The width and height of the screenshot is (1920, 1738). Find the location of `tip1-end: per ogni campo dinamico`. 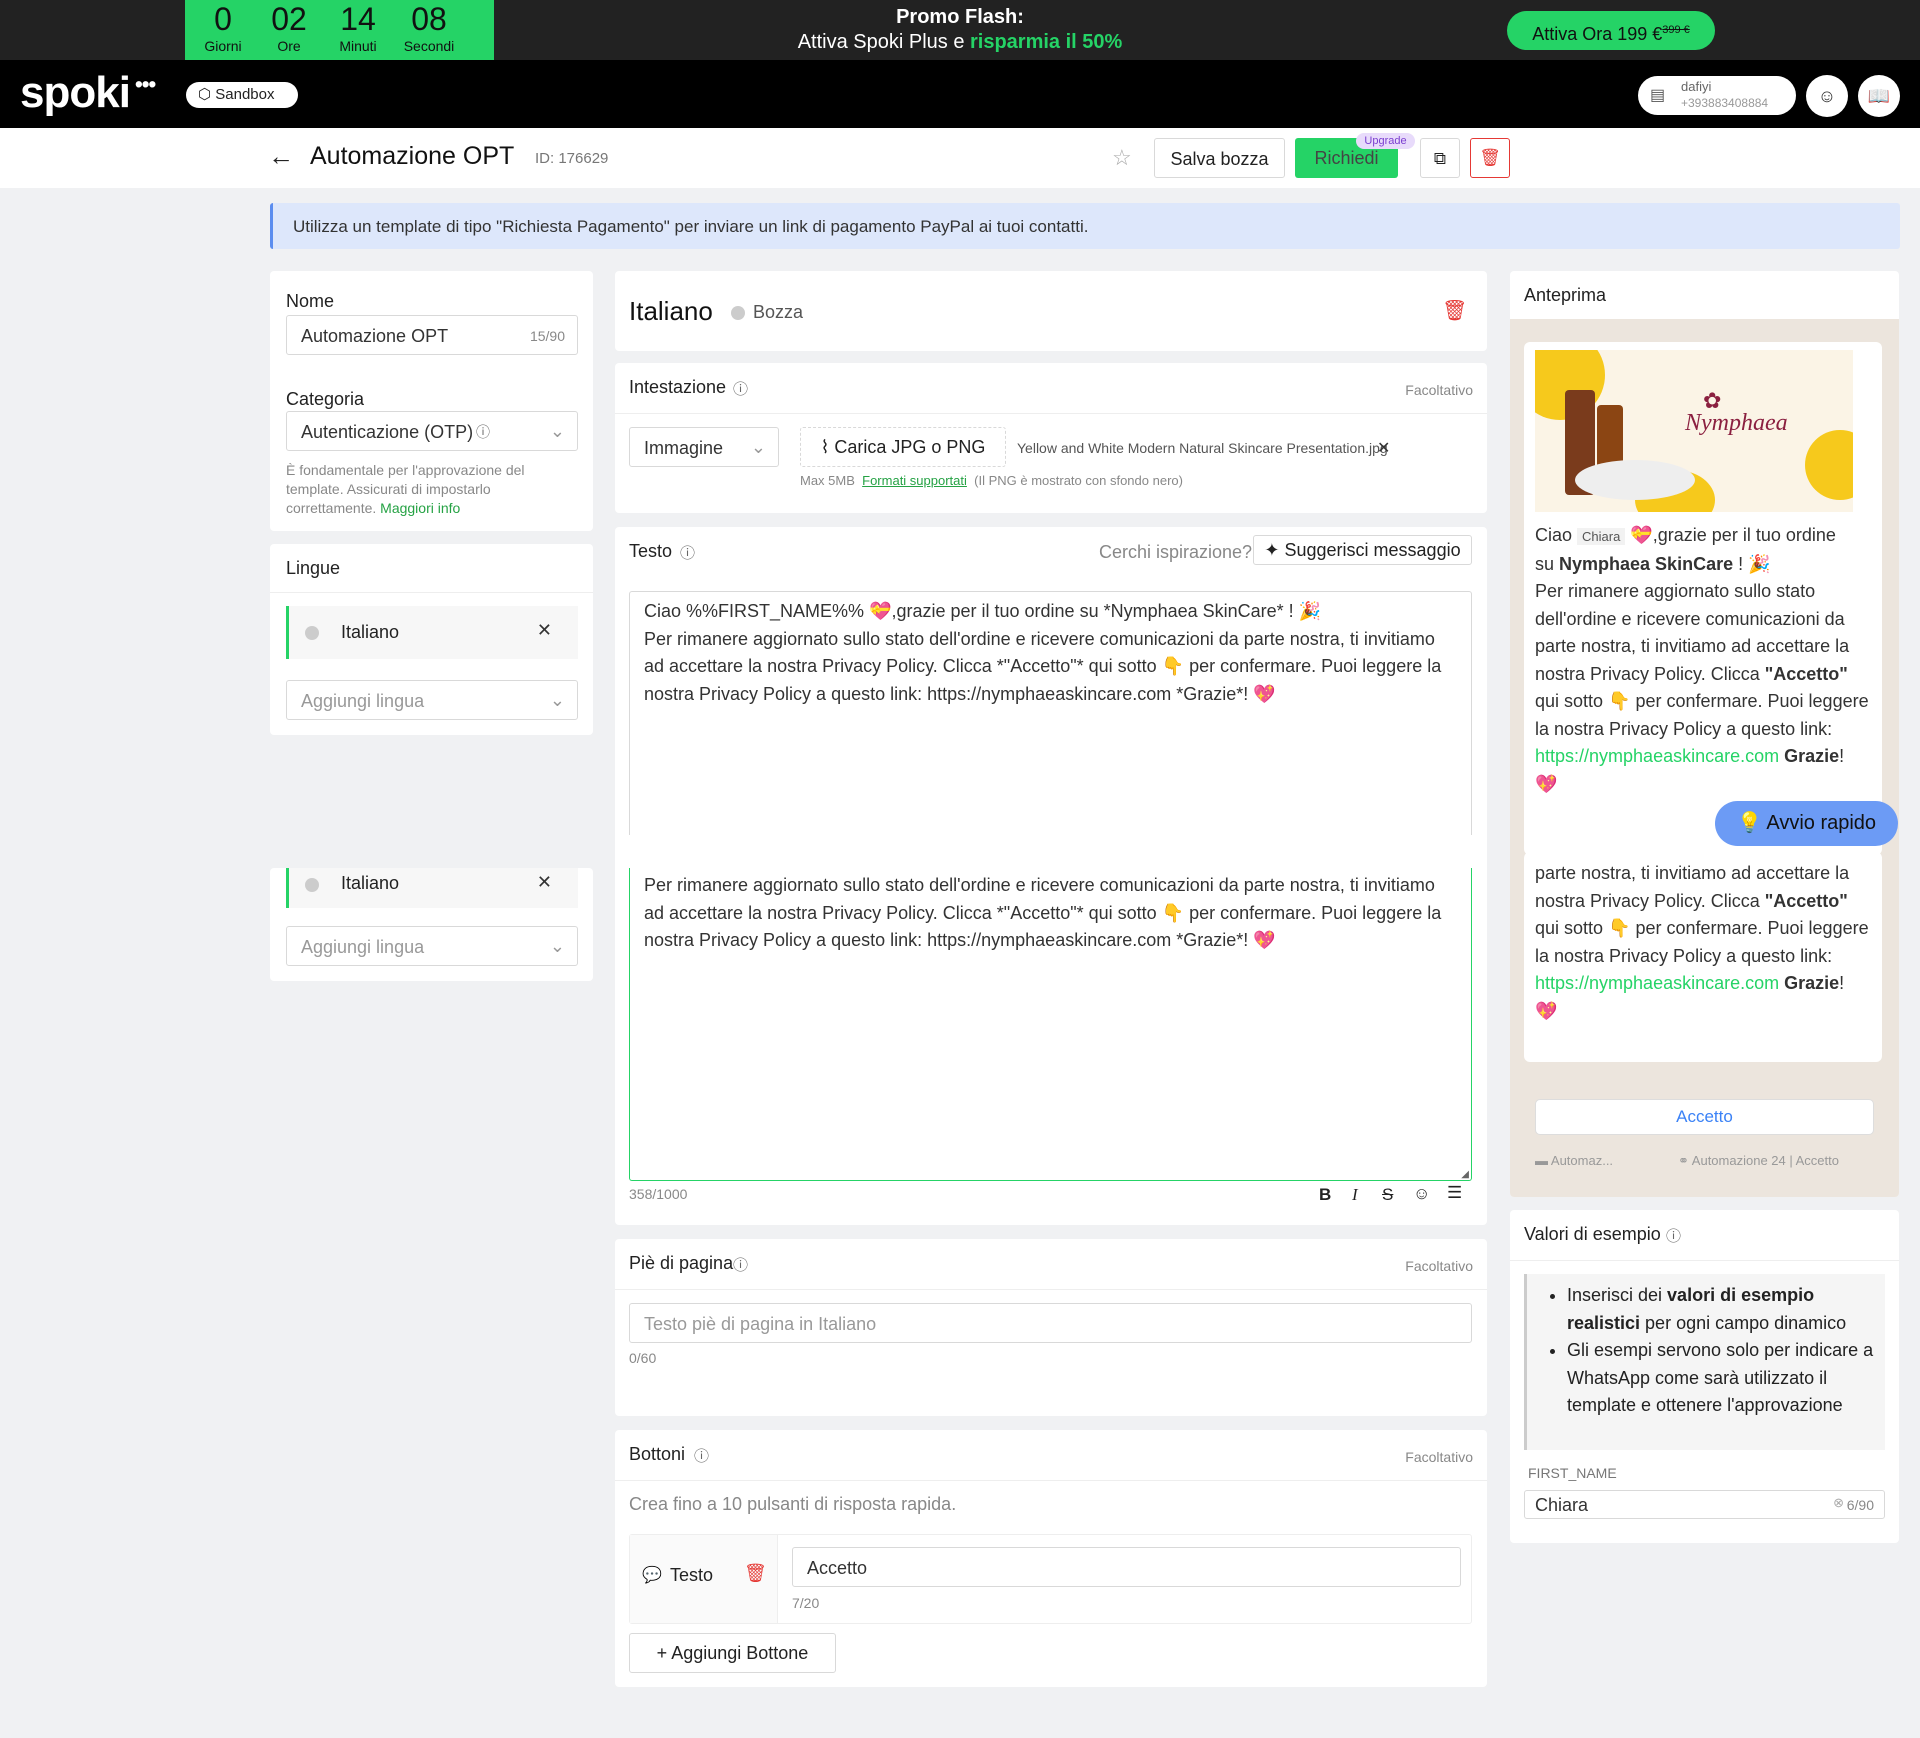

tip1-end: per ogni campo dinamico is located at coordinates (1743, 1322).